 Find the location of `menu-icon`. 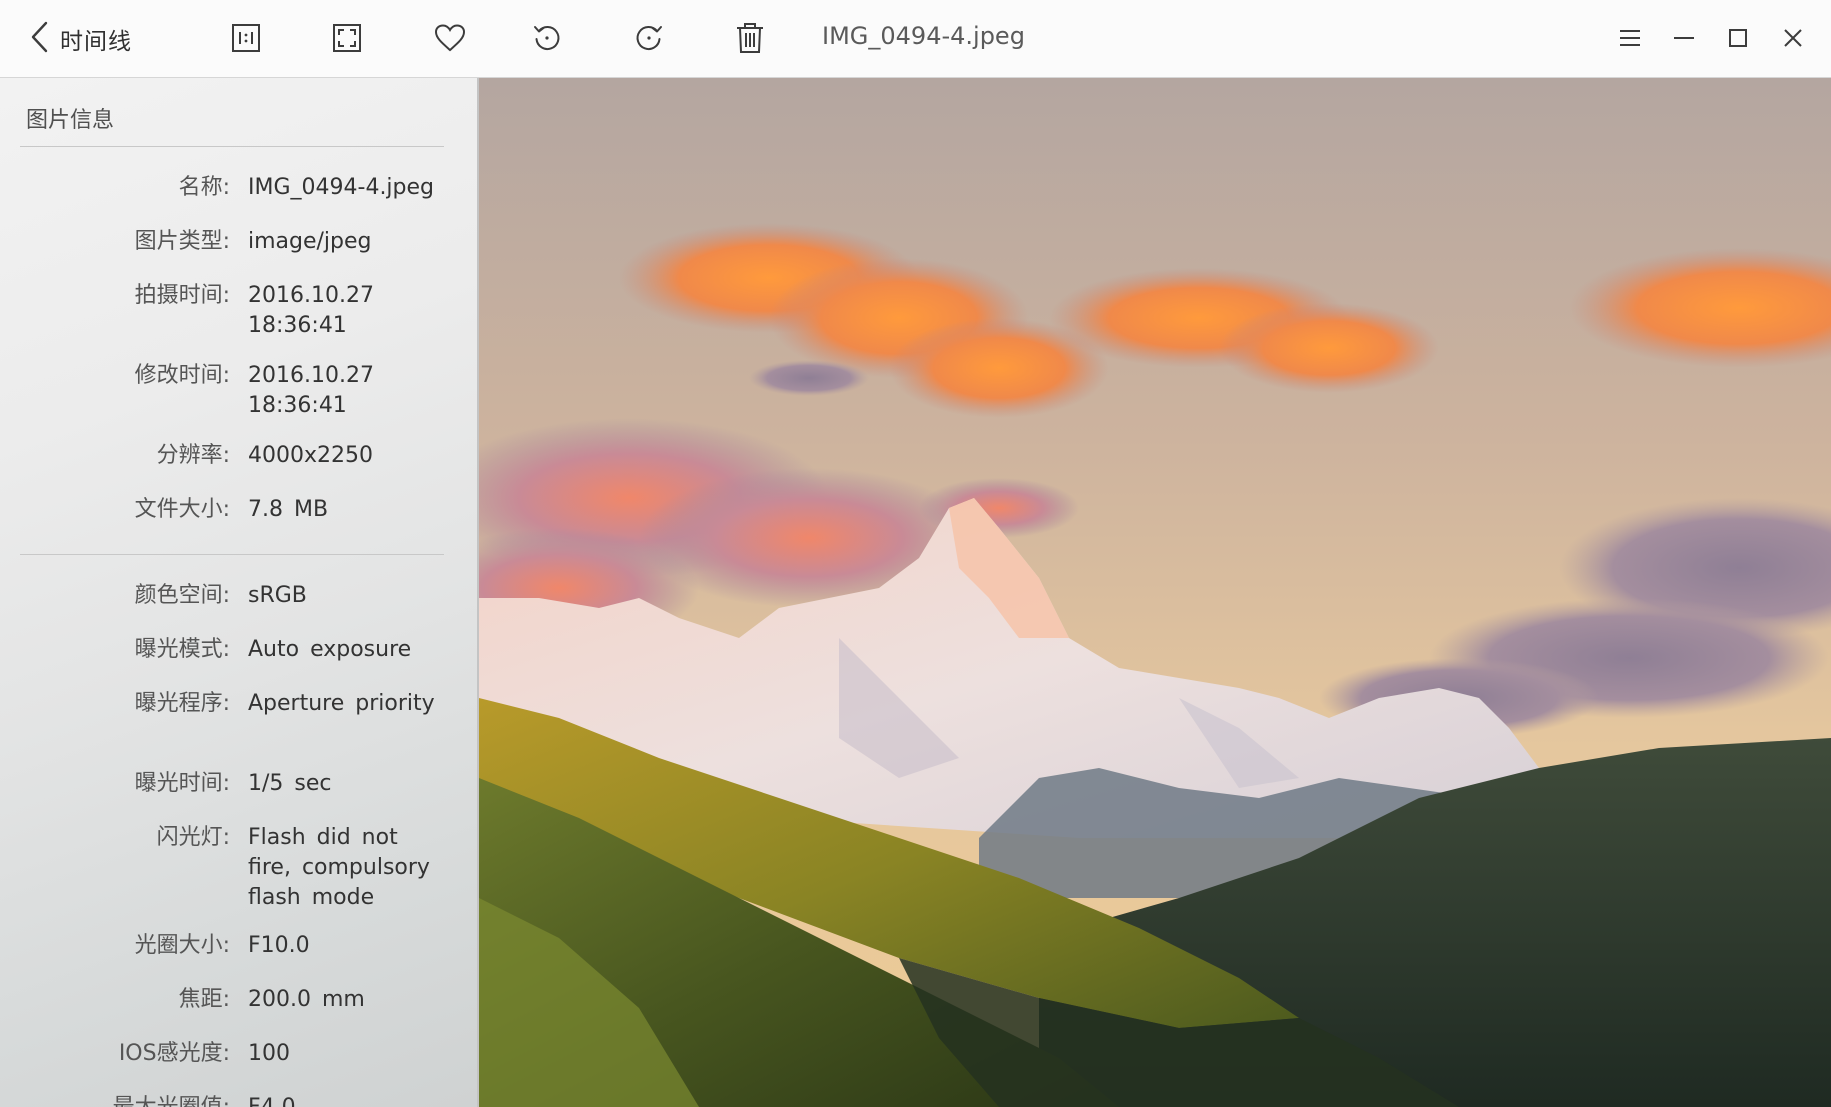

menu-icon is located at coordinates (1630, 38).